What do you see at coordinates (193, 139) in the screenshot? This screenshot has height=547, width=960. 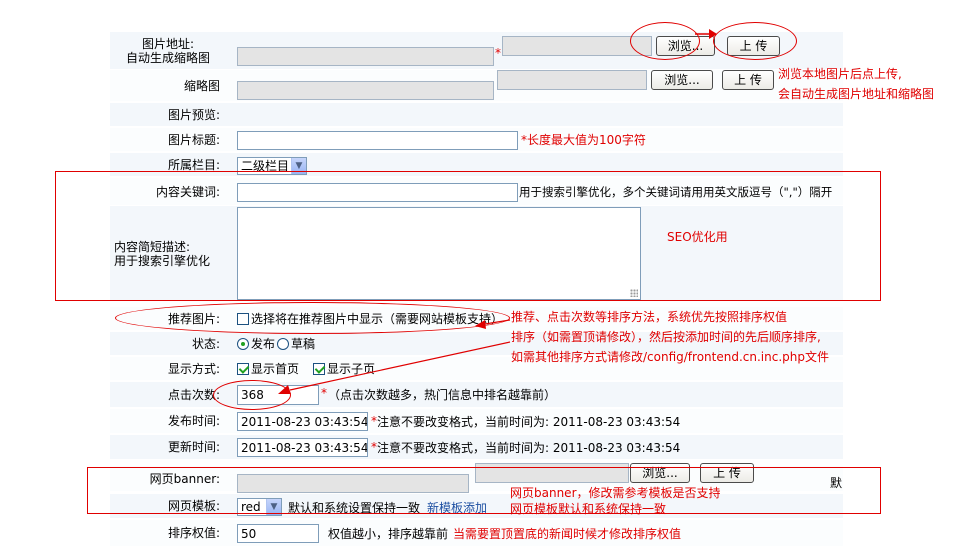 I see `title-label: 图片标题:` at bounding box center [193, 139].